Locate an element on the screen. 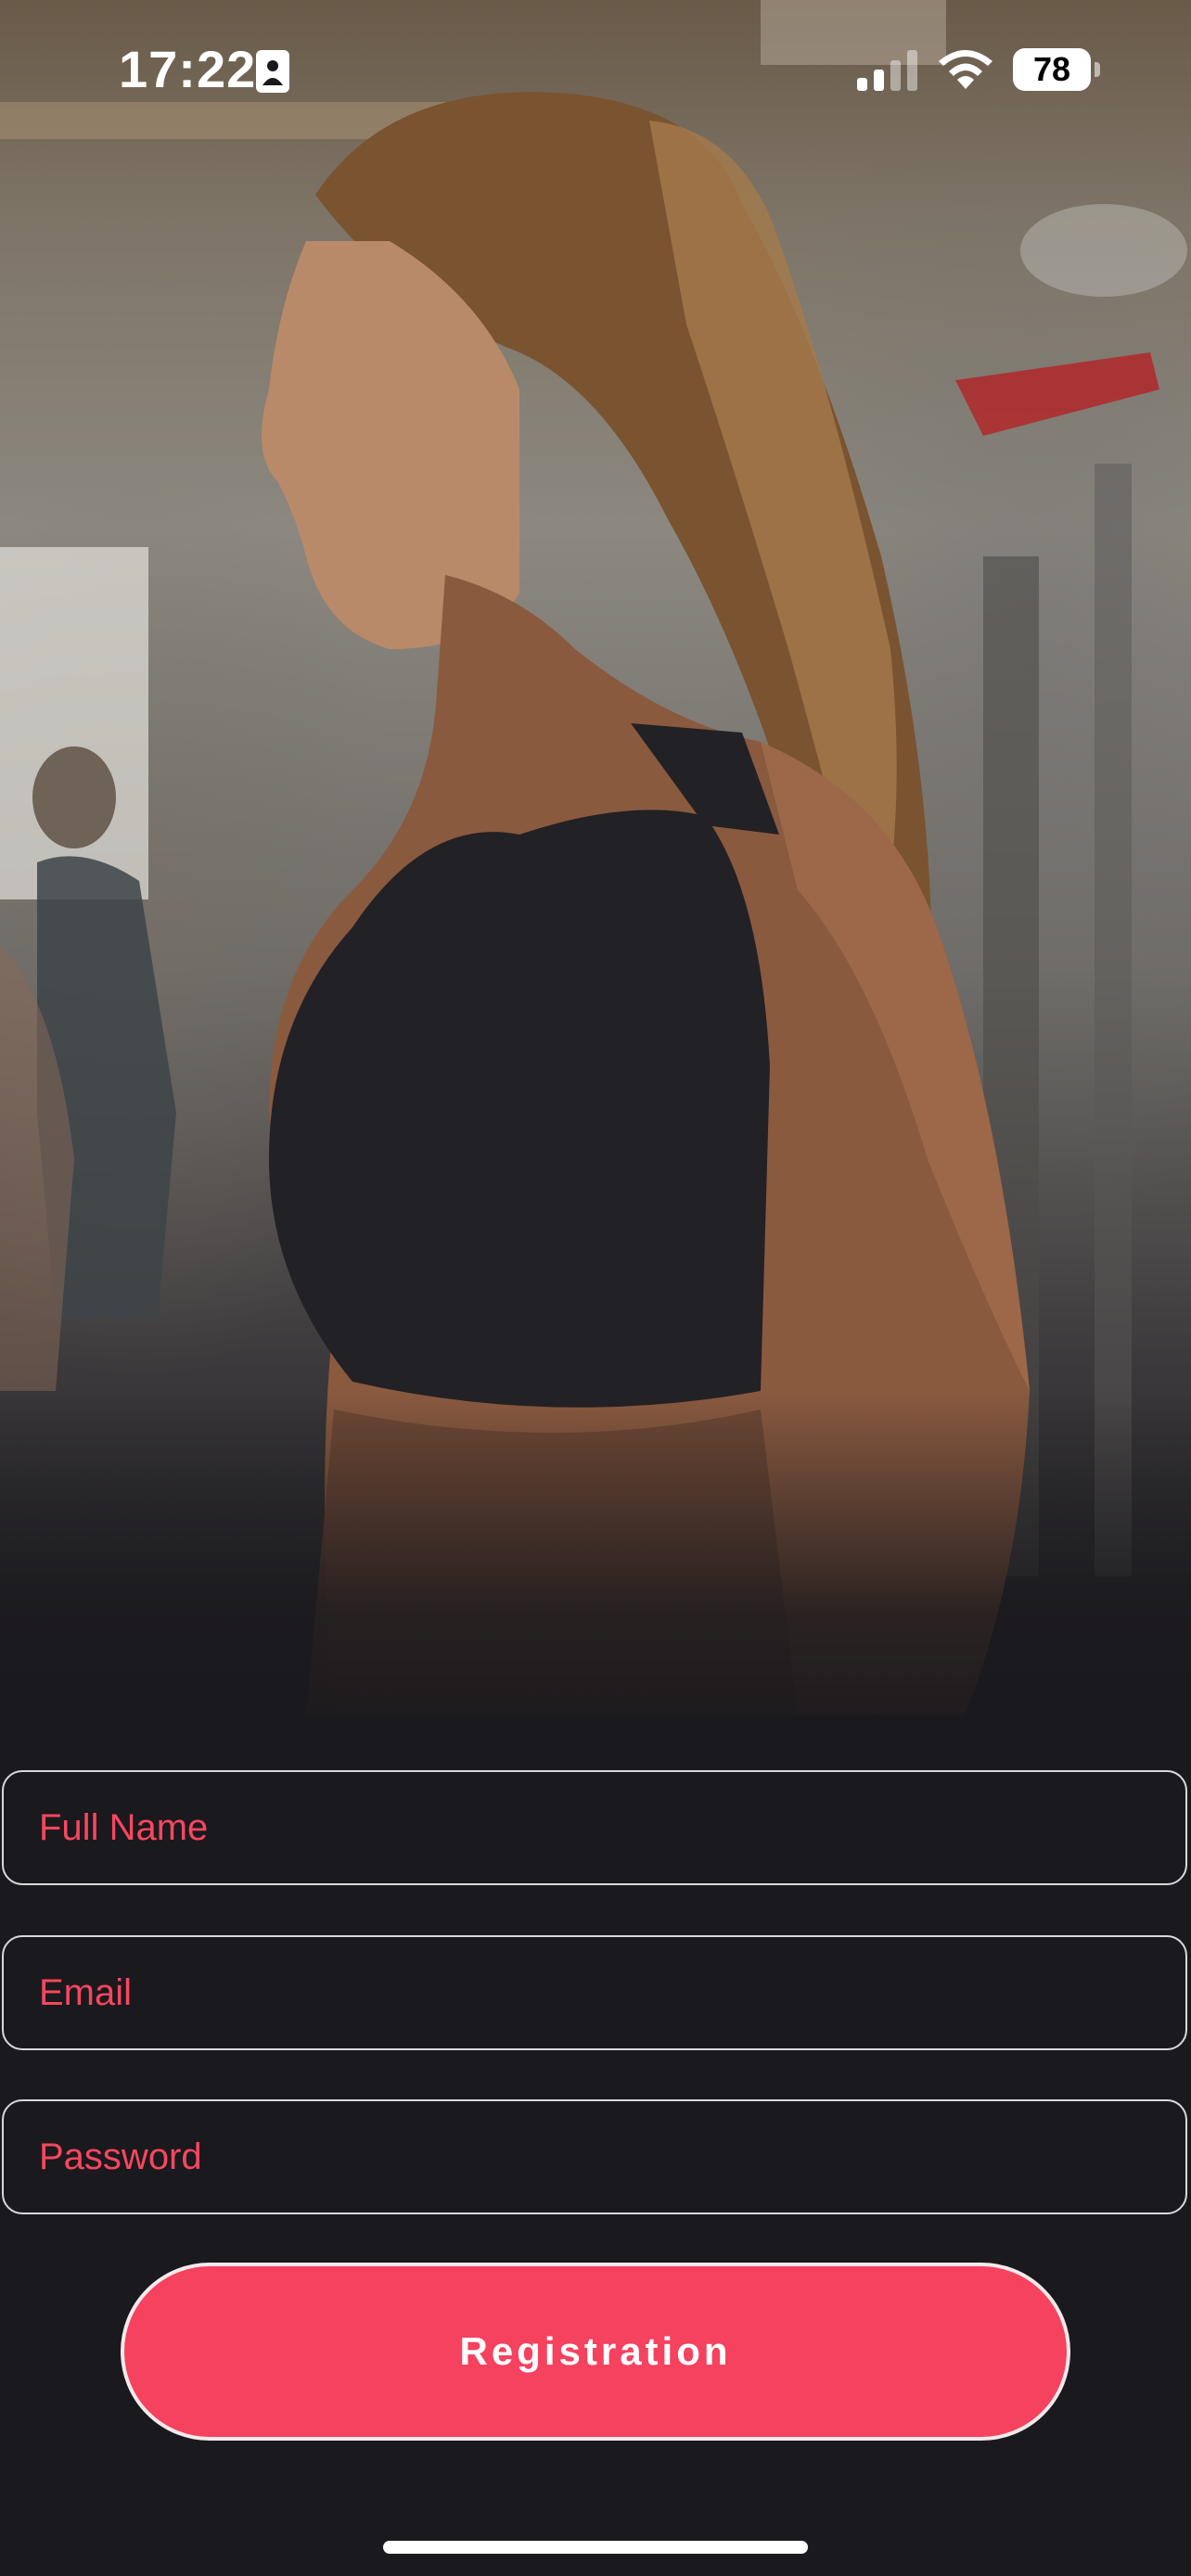  contact-card-icon is located at coordinates (272, 71).